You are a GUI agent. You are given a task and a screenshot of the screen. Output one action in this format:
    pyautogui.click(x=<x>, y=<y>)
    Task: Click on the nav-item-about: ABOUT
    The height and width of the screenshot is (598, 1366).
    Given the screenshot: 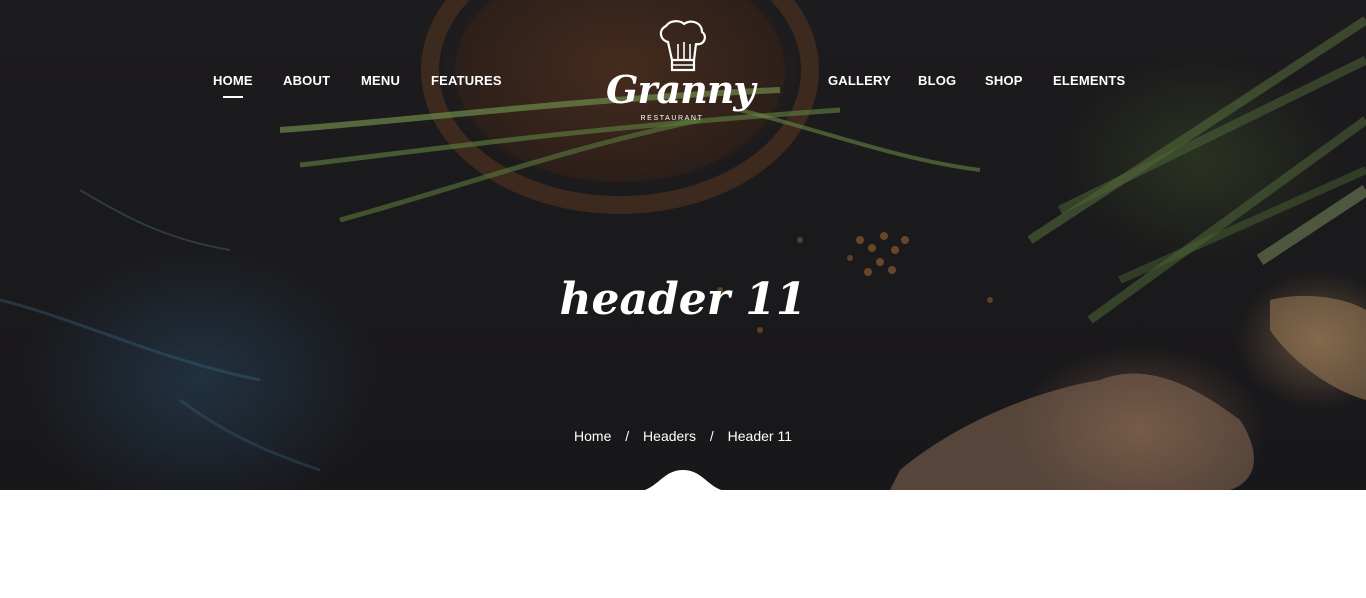 What is the action you would take?
    pyautogui.click(x=306, y=81)
    